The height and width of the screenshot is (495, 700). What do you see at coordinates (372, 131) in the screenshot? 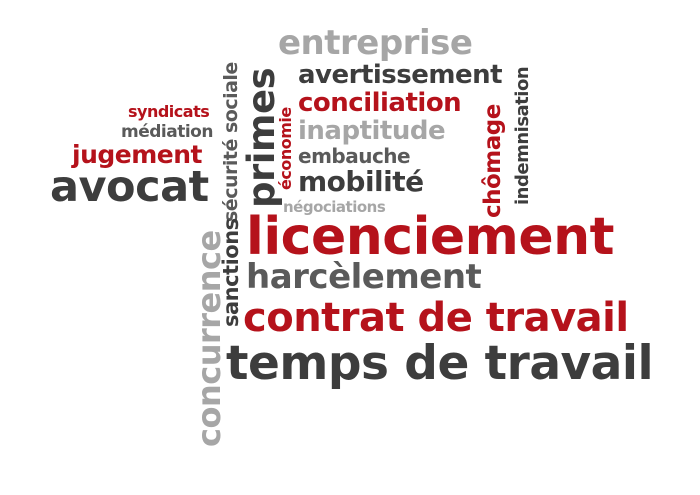
I see `word-inaptitude: inaptitude` at bounding box center [372, 131].